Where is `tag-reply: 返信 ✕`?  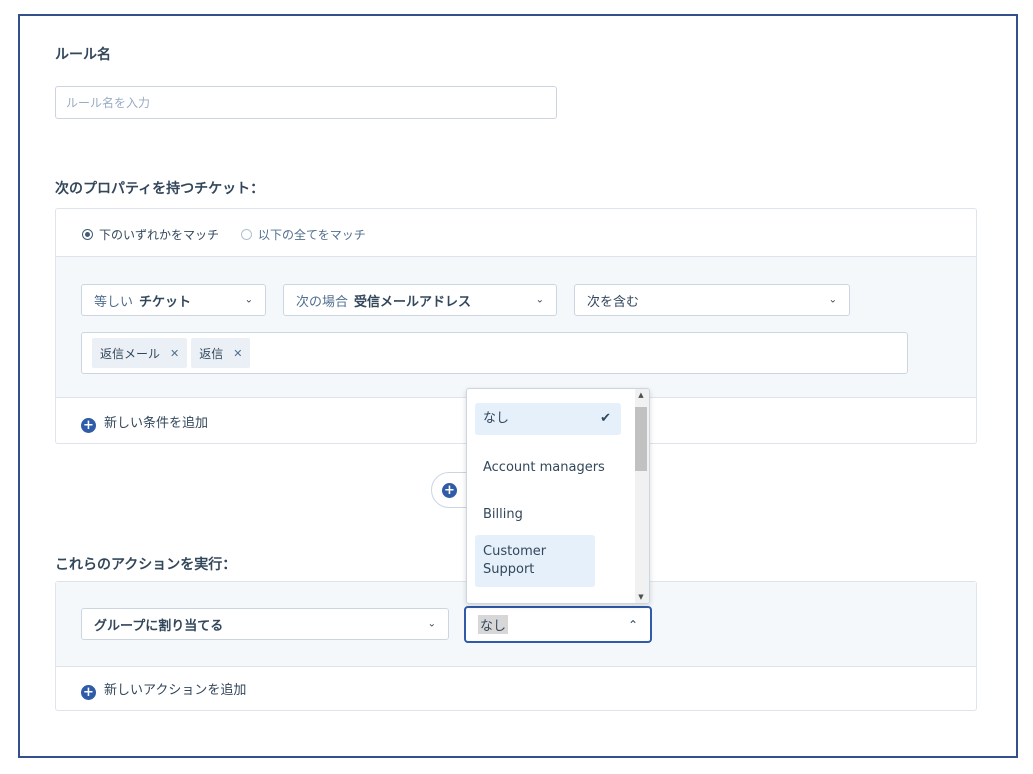
tag-reply: 返信 ✕ is located at coordinates (221, 353).